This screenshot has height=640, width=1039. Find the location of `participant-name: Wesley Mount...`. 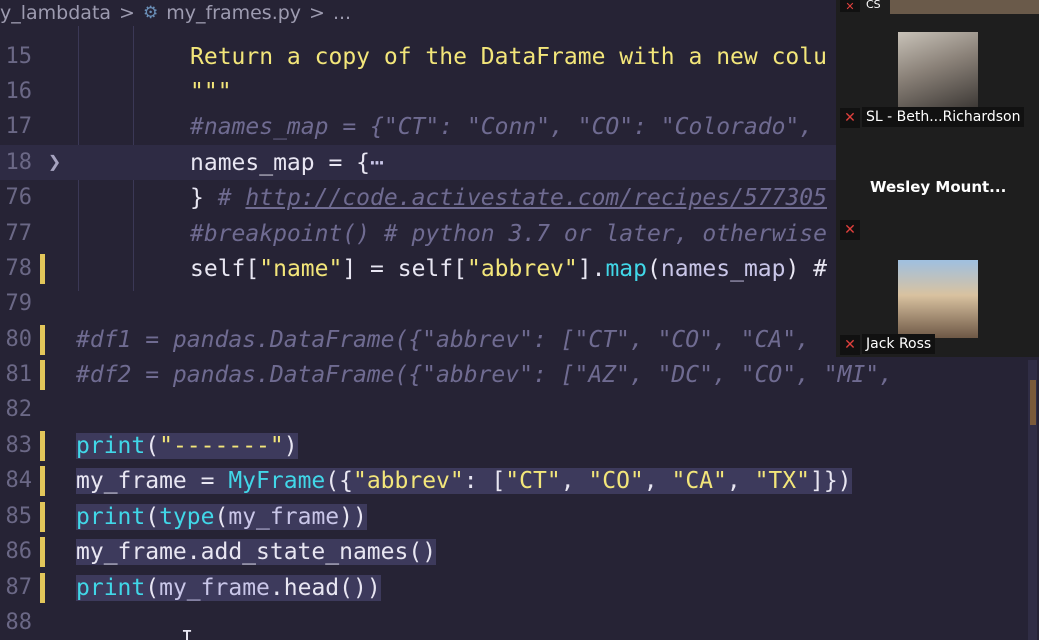

participant-name: Wesley Mount... is located at coordinates (938, 187).